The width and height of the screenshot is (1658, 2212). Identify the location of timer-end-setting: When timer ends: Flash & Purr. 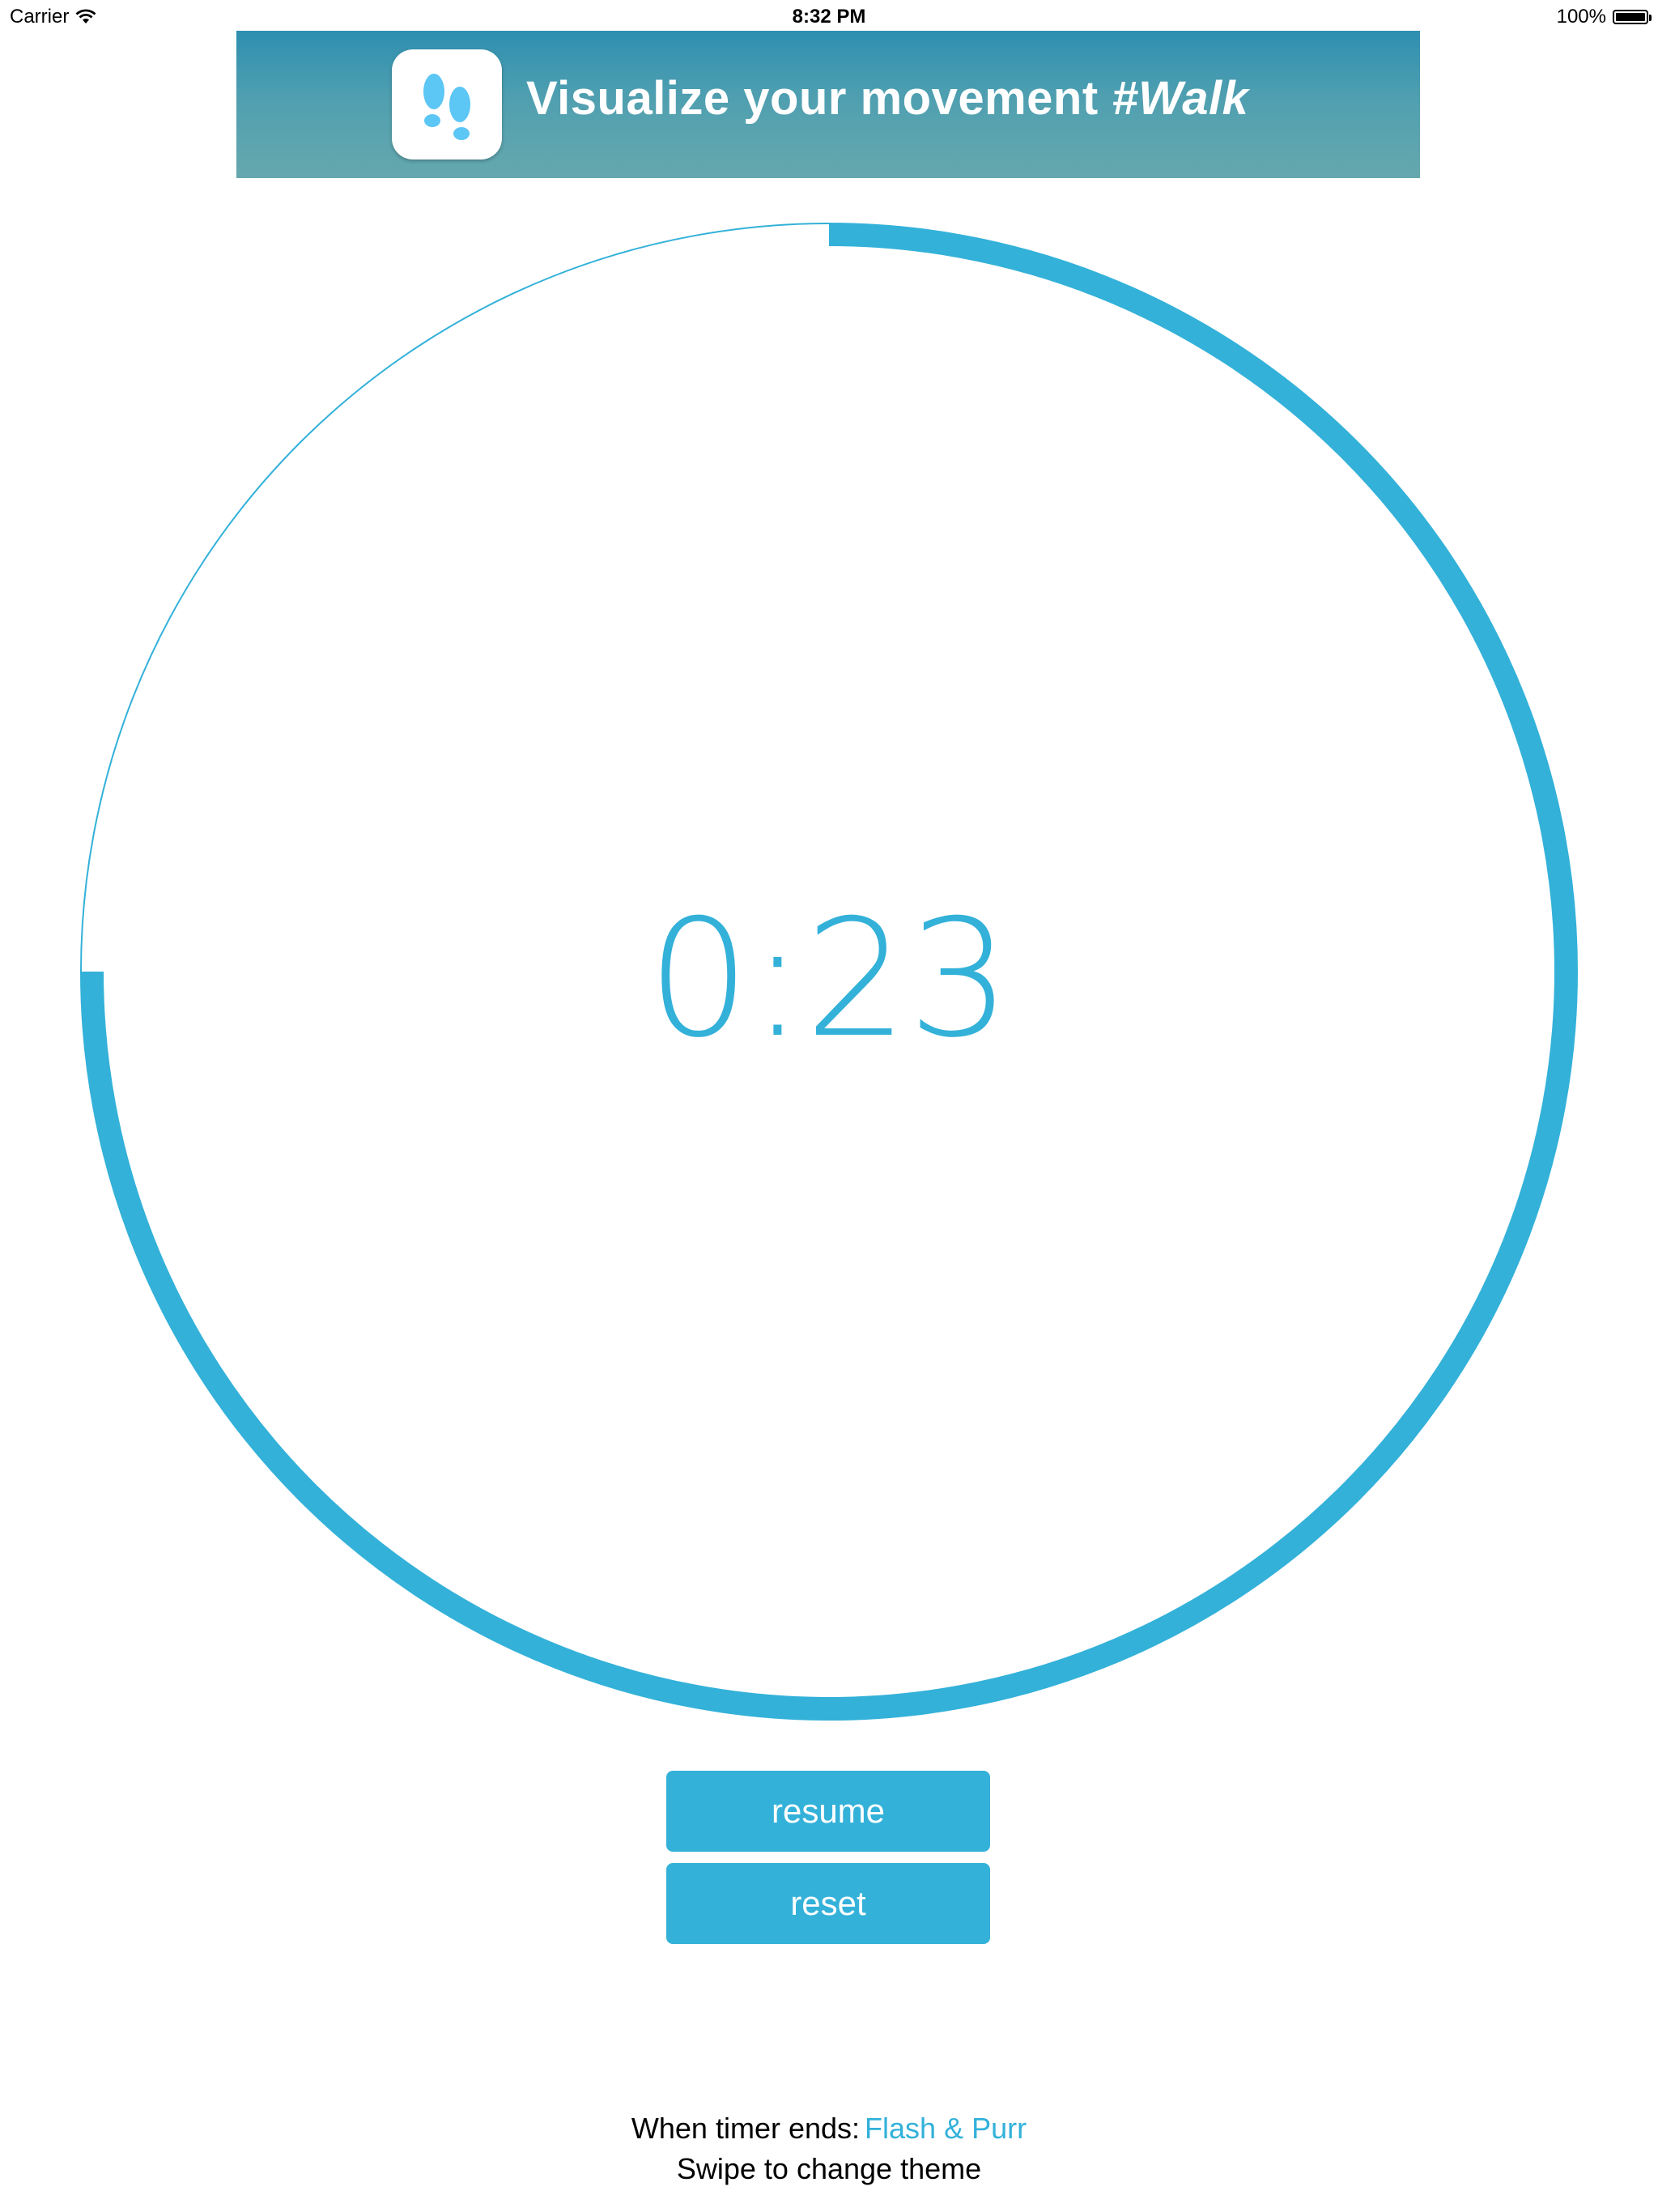
(829, 2129).